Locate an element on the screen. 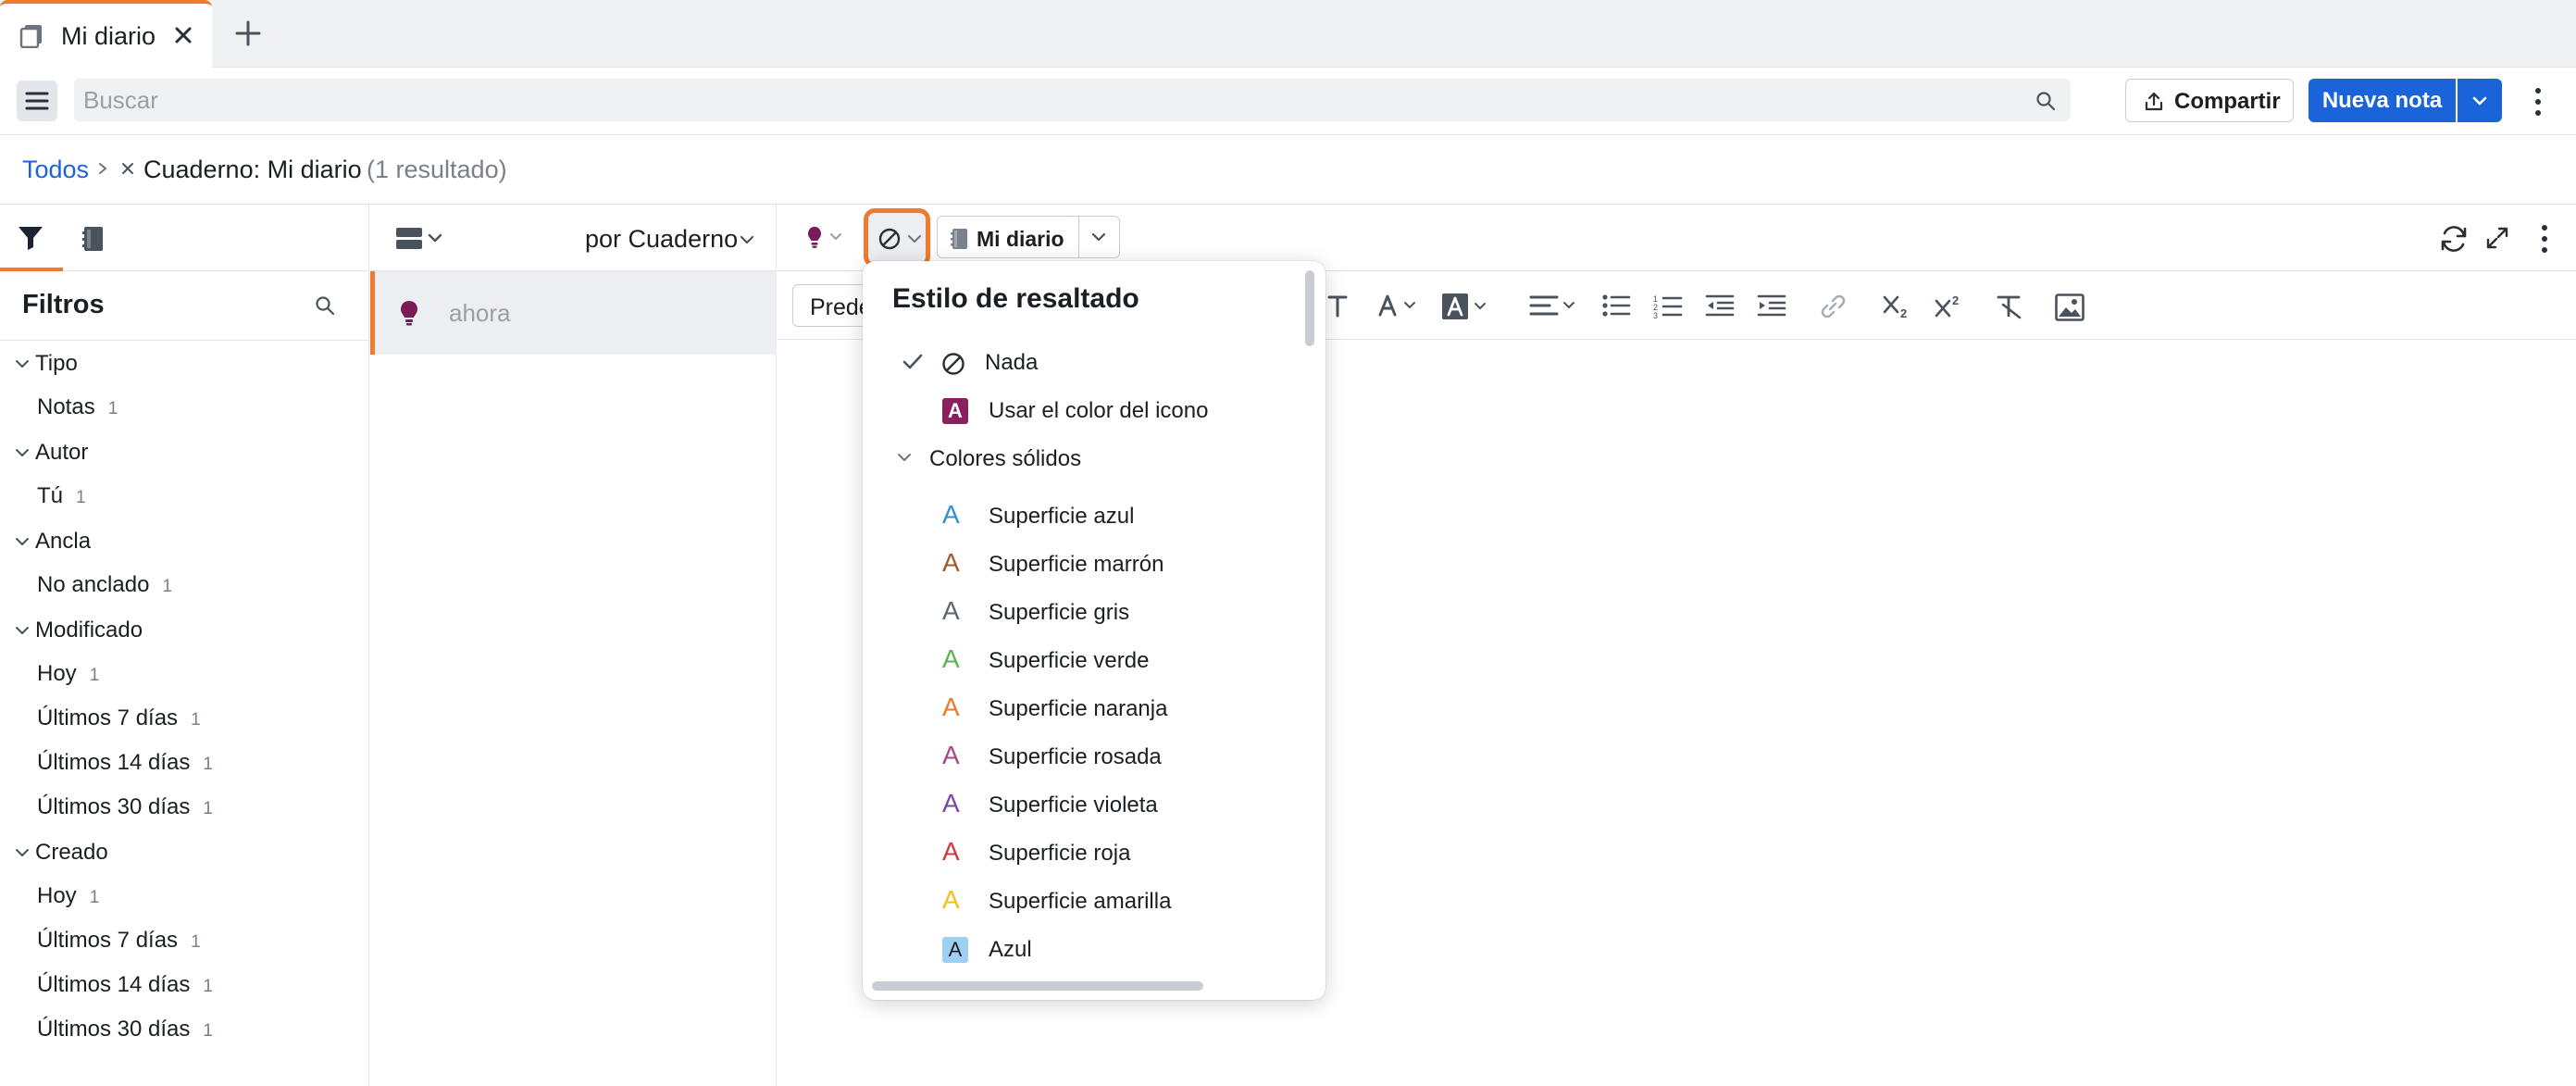 Image resolution: width=2576 pixels, height=1086 pixels. divider is located at coordinates (184, 340).